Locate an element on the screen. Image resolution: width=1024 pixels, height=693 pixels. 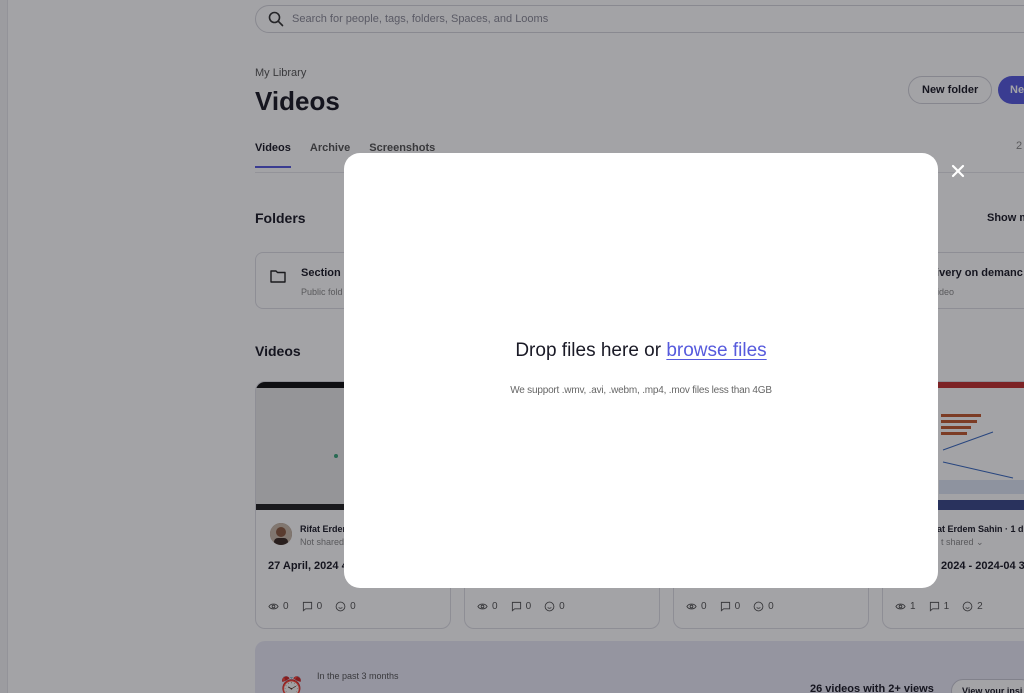
close-dialog-button is located at coordinates (958, 171).